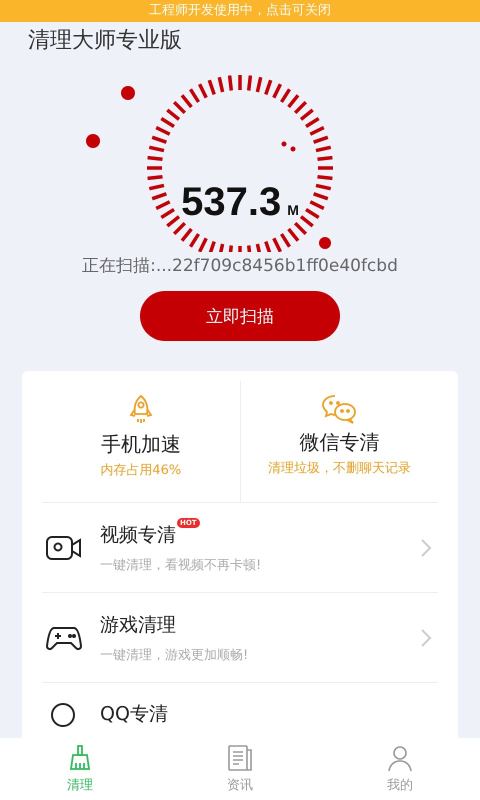 This screenshot has width=480, height=800. What do you see at coordinates (138, 535) in the screenshot?
I see `tool-title: 视频专清` at bounding box center [138, 535].